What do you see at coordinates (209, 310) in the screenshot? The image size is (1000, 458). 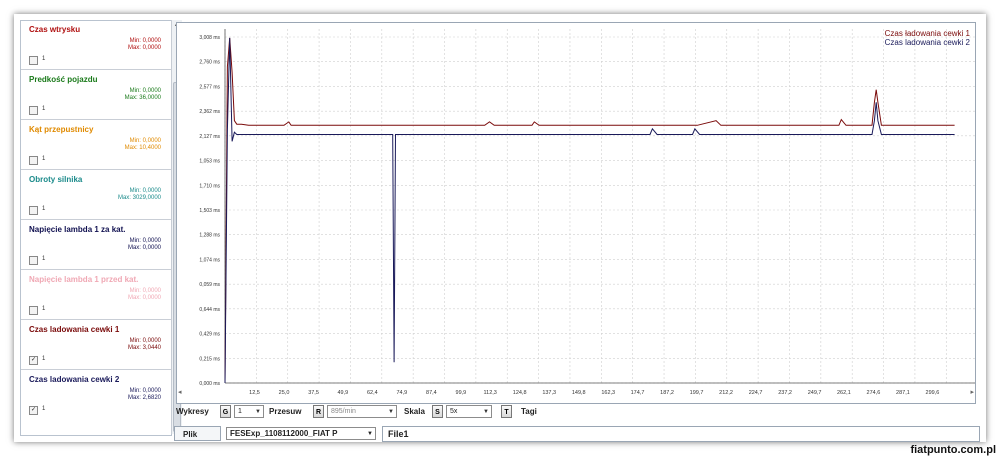 I see `y-tick-label: 0,644 ms` at bounding box center [209, 310].